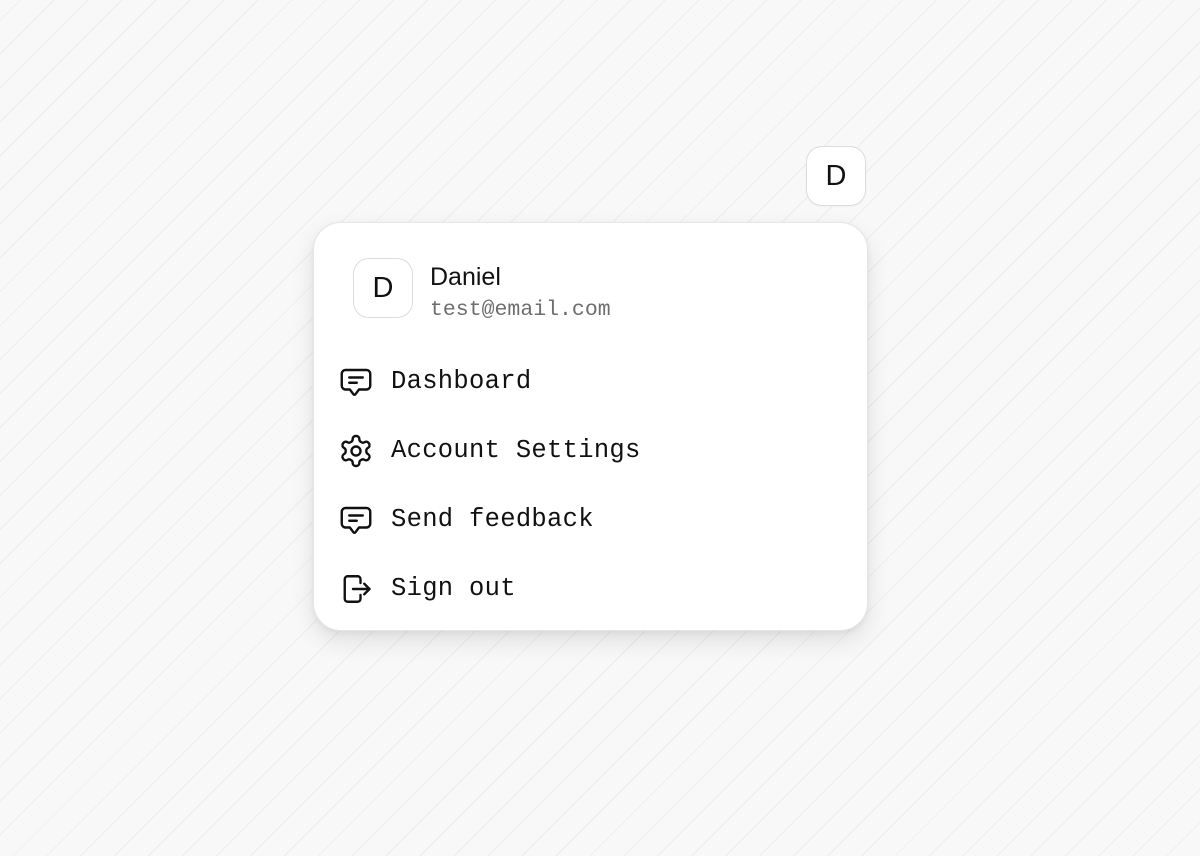 This screenshot has height=856, width=1200. Describe the element at coordinates (356, 589) in the screenshot. I see `log-out-icon` at that location.